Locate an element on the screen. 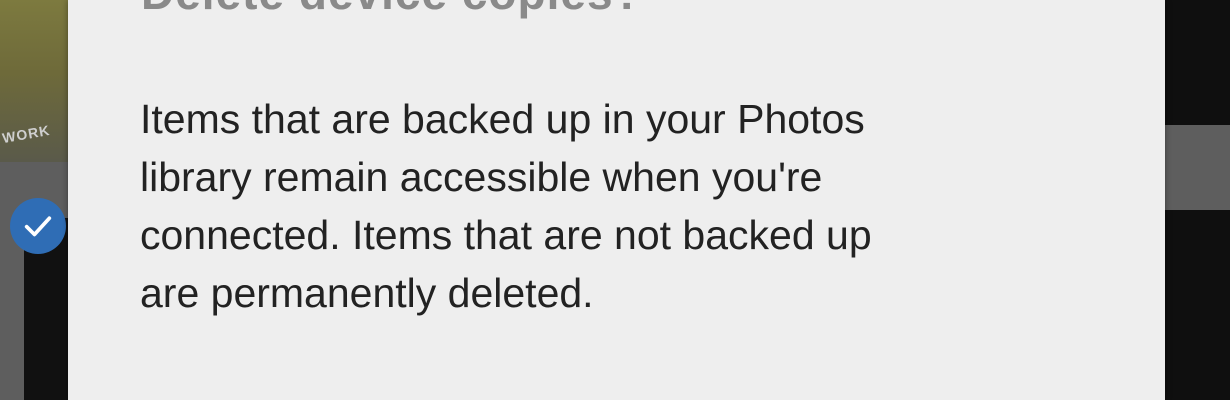 The height and width of the screenshot is (400, 1230). checkmark-icon is located at coordinates (38, 226).